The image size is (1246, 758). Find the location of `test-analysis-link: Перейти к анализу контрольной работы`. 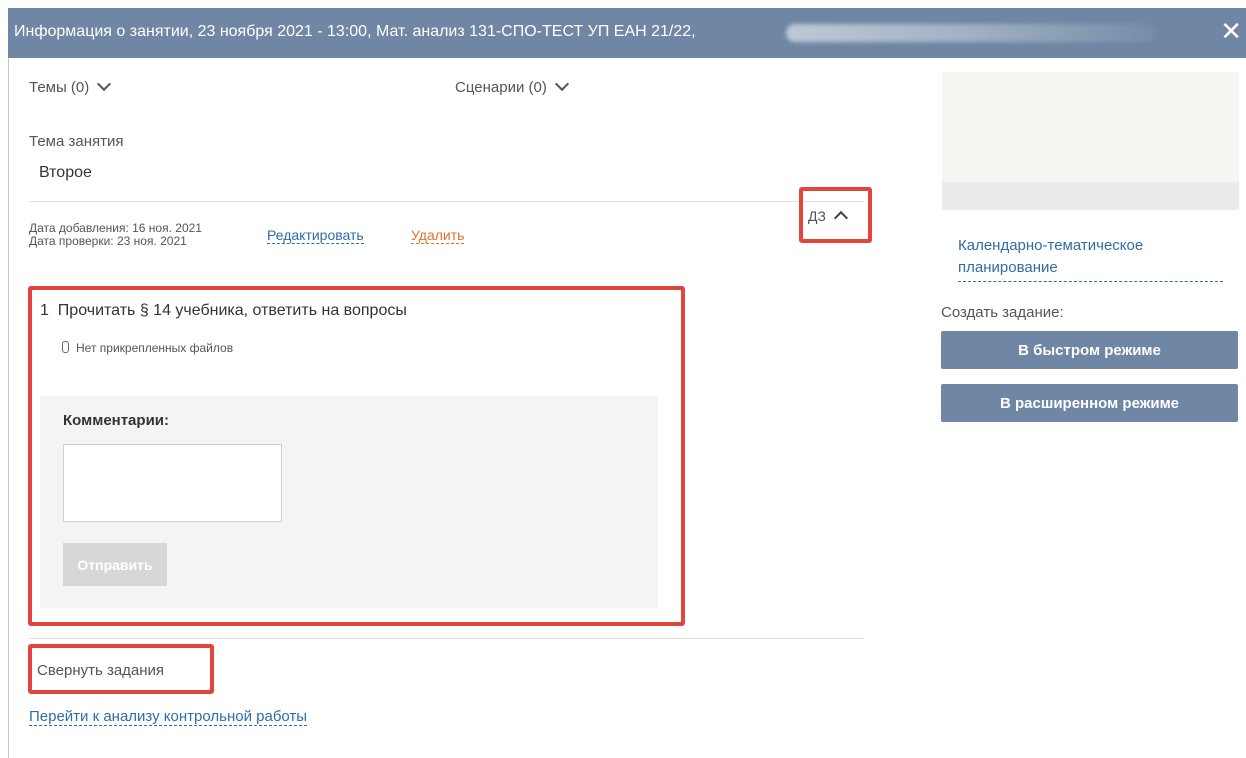

test-analysis-link: Перейти к анализу контрольной работы is located at coordinates (168, 717).